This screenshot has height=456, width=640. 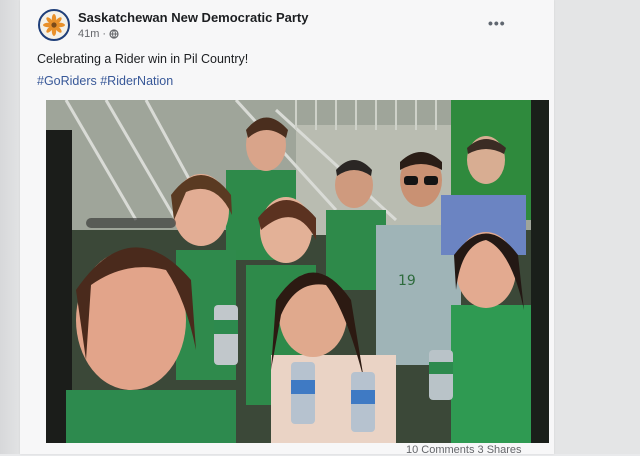 I want to click on hashtag-link: #GoRiders, so click(x=67, y=81).